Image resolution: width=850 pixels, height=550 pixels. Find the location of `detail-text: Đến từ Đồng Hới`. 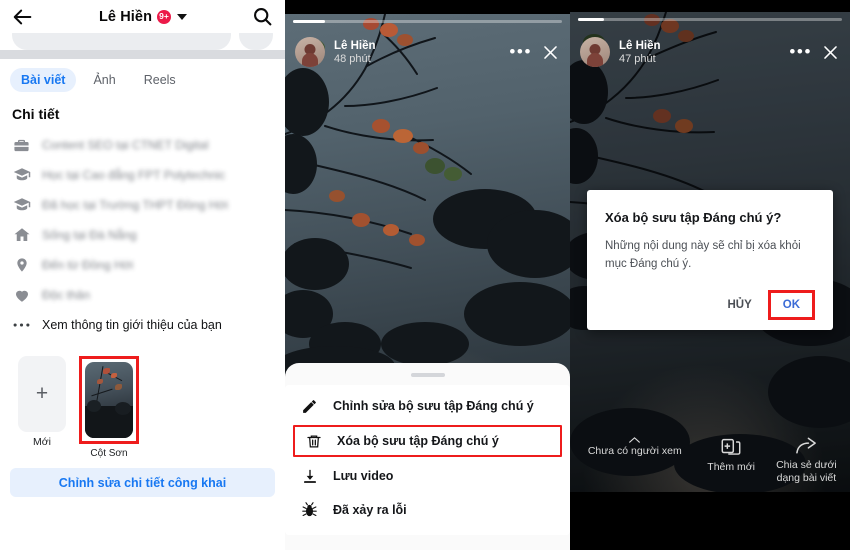

detail-text: Đến từ Đồng Hới is located at coordinates (88, 265).